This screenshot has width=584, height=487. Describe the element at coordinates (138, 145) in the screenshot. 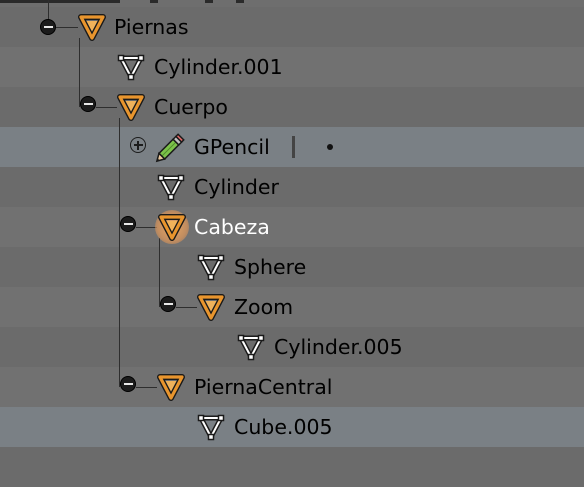

I see `expand-toggle` at that location.